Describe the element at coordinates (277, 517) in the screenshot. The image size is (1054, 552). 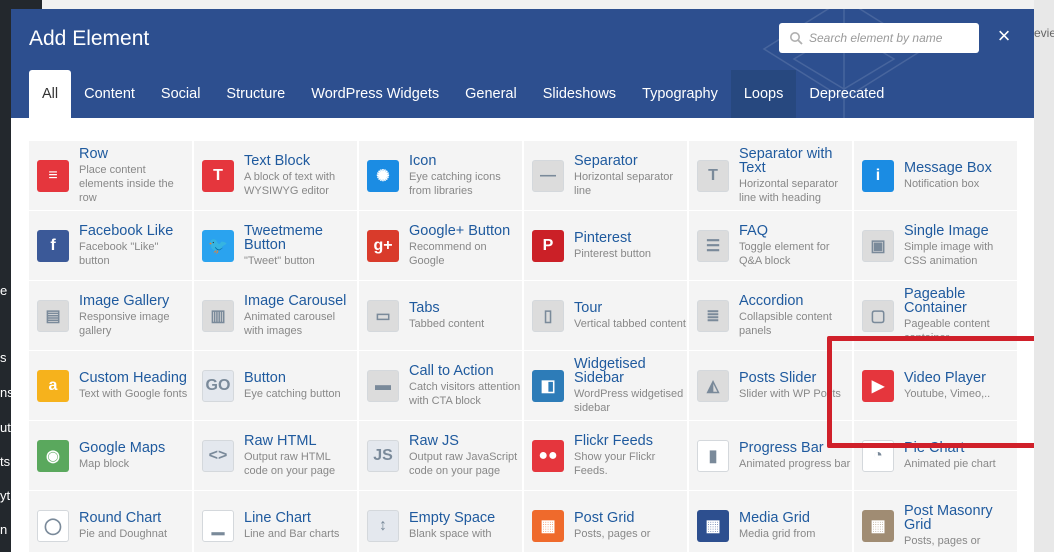
I see `element-name: Line Chart` at that location.